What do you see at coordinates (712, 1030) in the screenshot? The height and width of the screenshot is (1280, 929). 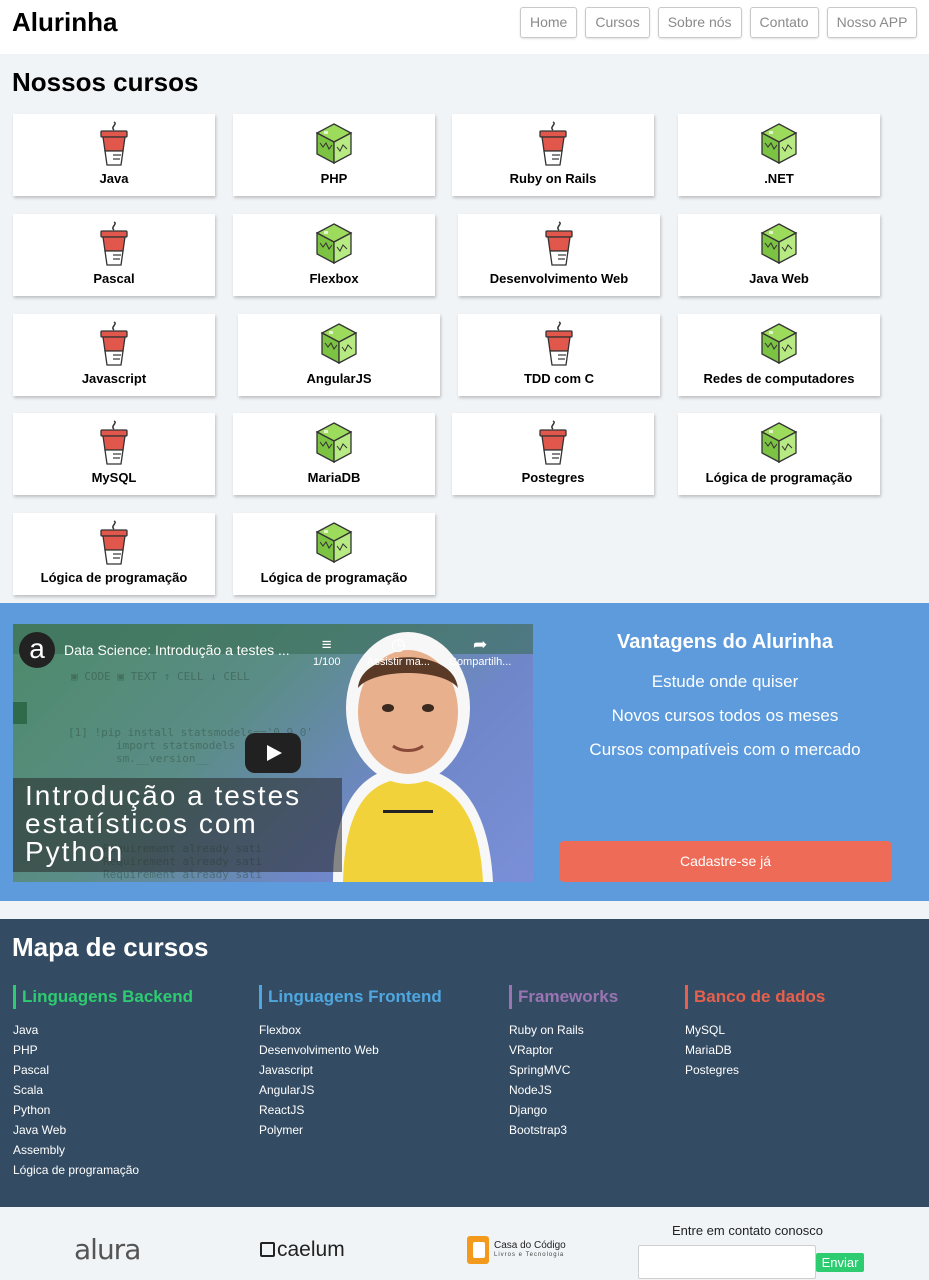 I see `course-map-link: MySQL` at bounding box center [712, 1030].